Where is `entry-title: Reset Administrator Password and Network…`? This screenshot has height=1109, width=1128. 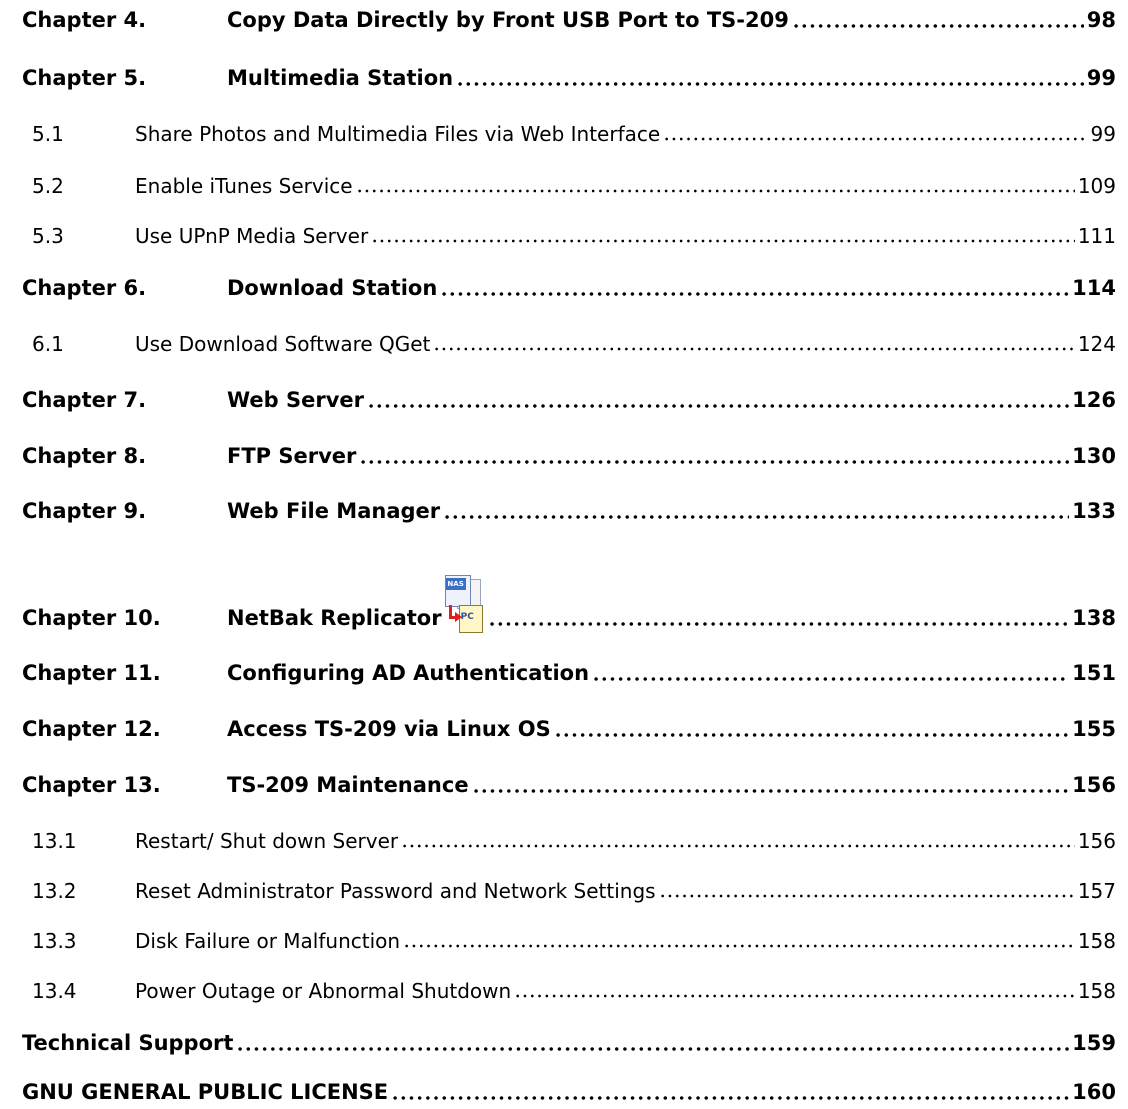
entry-title: Reset Administrator Password and Network… is located at coordinates (395, 891).